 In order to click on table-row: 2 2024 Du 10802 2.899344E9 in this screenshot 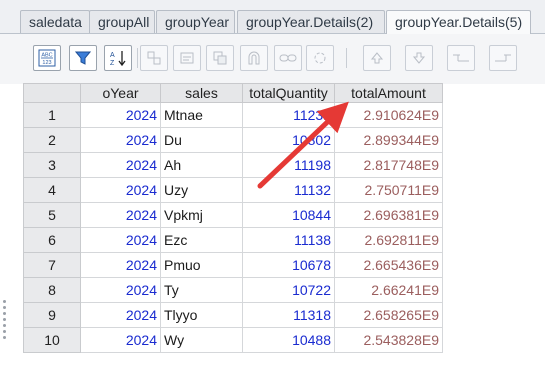, I will do `click(233, 140)`.